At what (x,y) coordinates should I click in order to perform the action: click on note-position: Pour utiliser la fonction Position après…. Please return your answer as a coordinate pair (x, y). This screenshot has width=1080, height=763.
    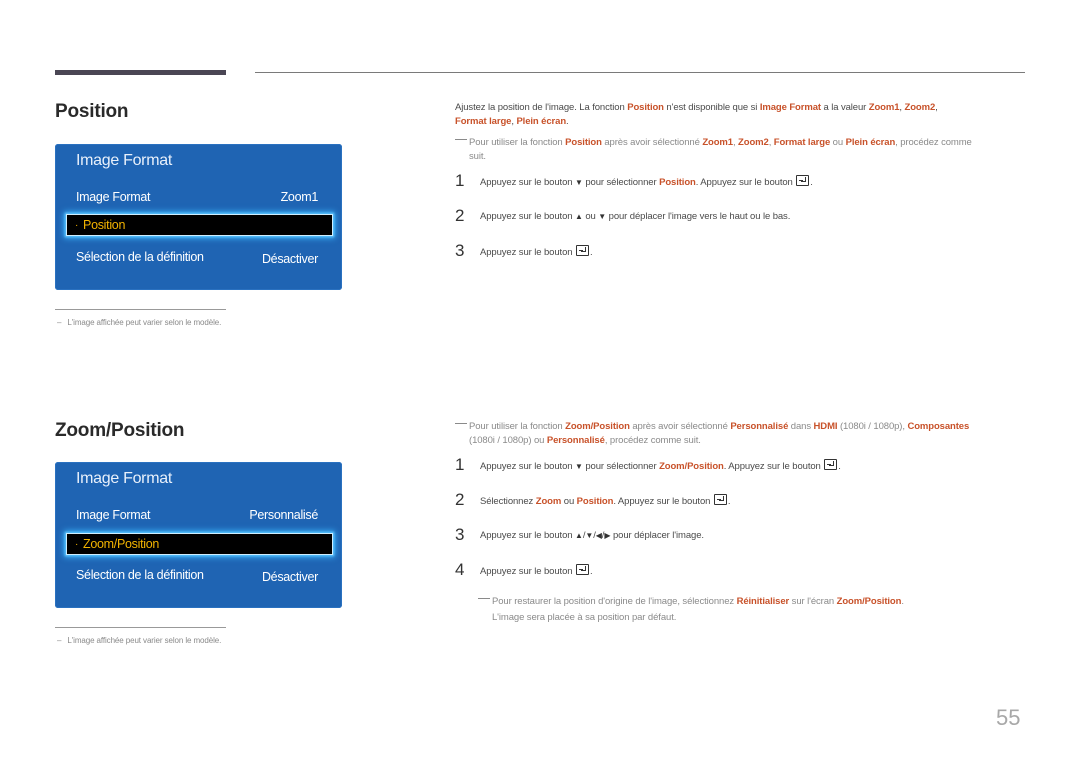
    Looking at the image, I should click on (745, 150).